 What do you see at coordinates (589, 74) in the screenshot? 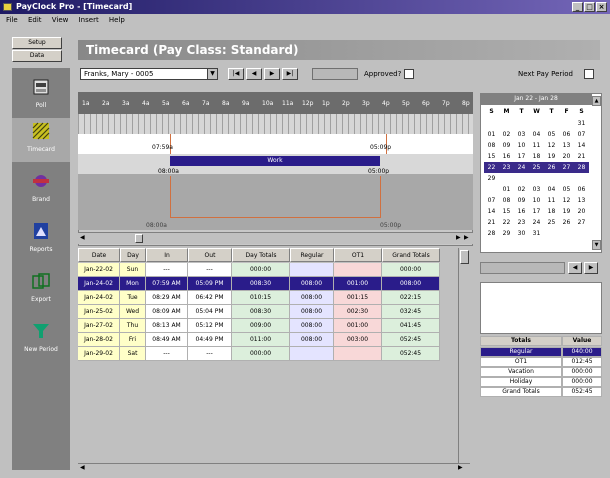
I see `next-period-checkbox` at bounding box center [589, 74].